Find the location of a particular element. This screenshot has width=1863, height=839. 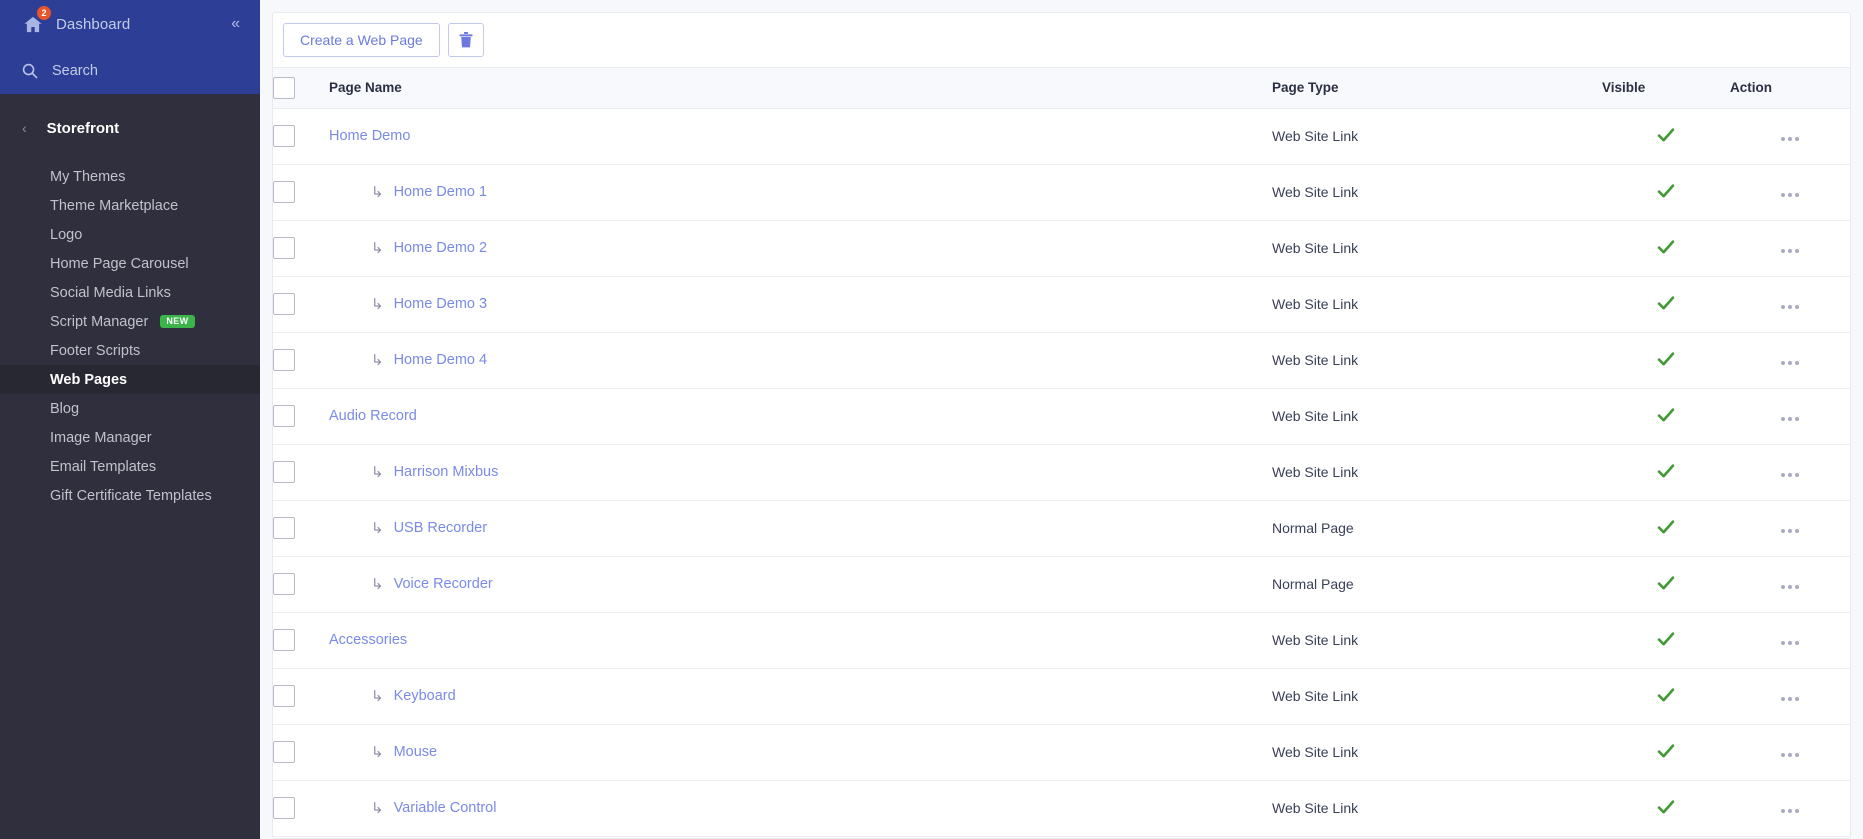

page-name-link: Voice Recorder is located at coordinates (443, 584).